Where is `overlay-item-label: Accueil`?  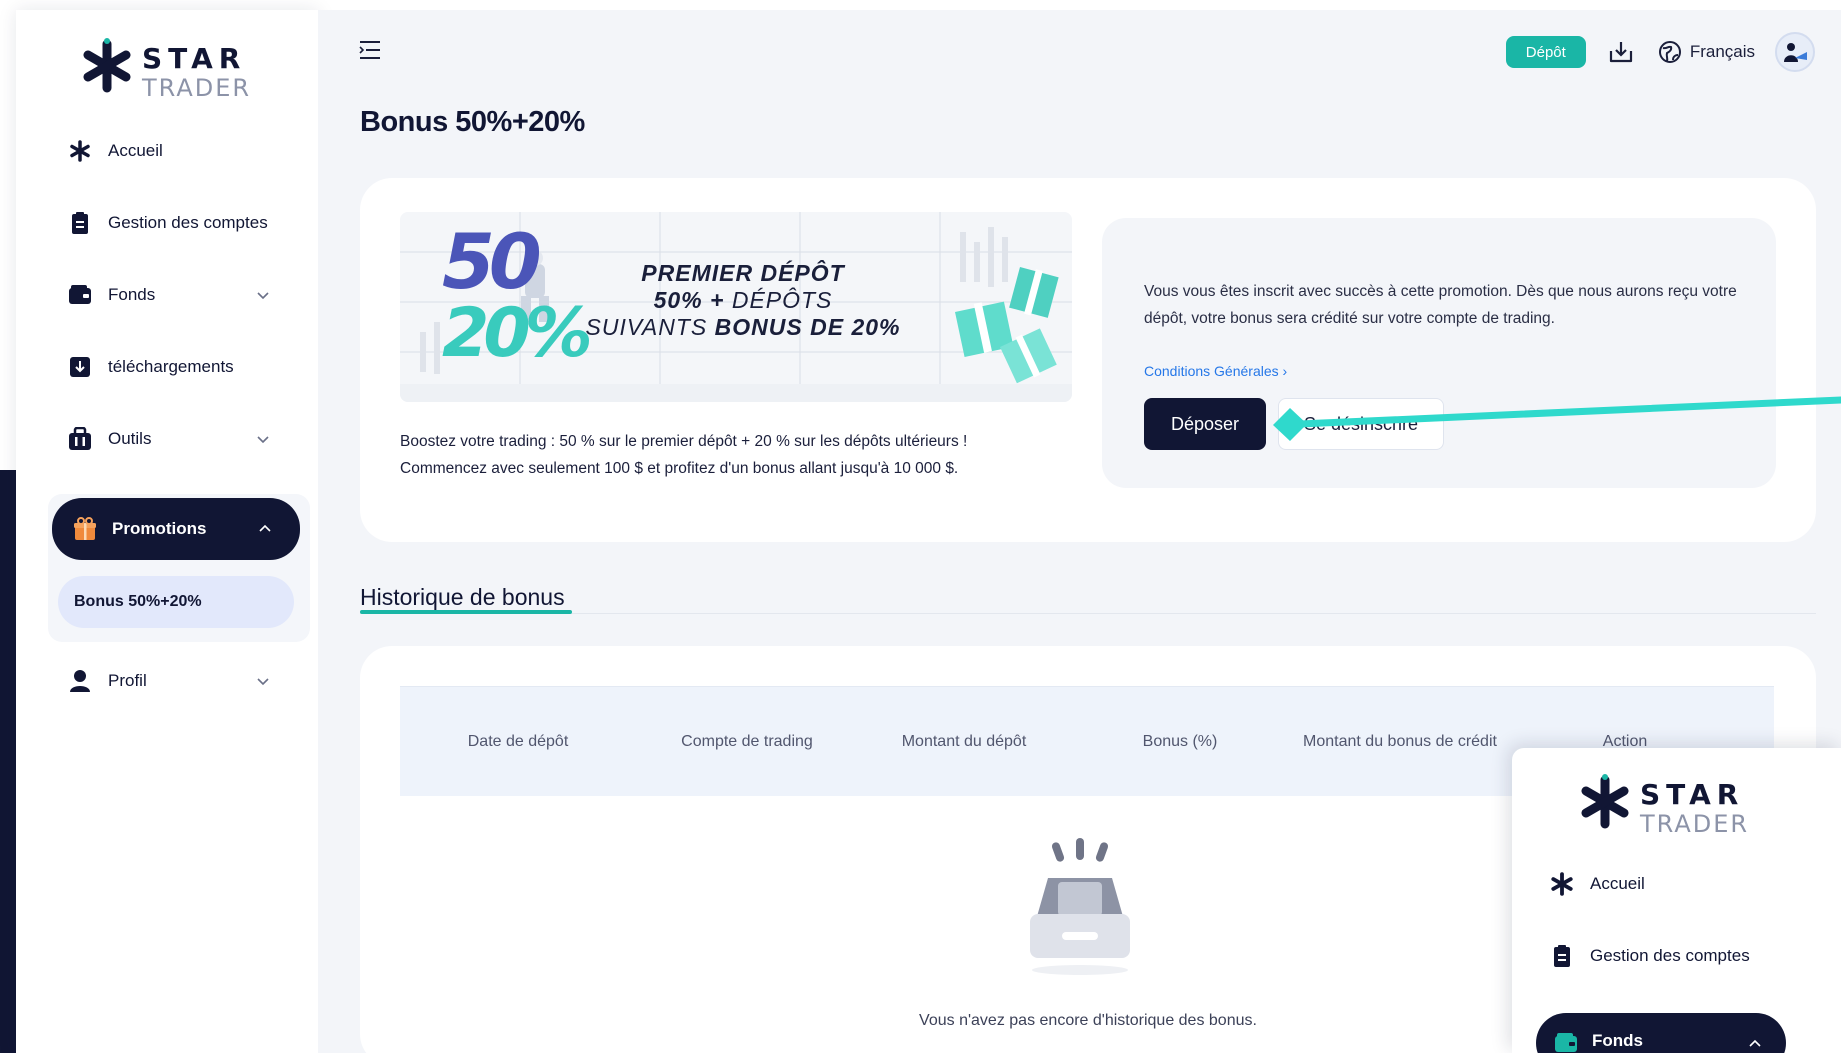 overlay-item-label: Accueil is located at coordinates (1617, 883).